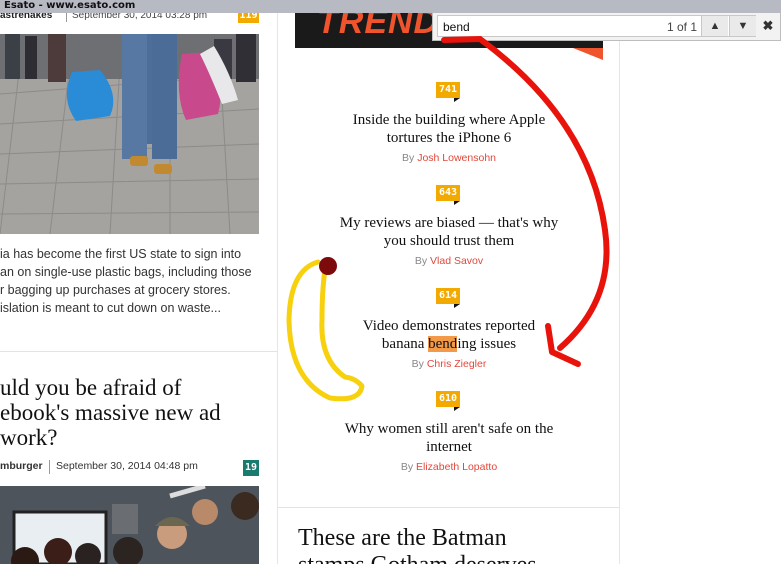 The width and height of the screenshot is (781, 564). What do you see at coordinates (682, 27) in the screenshot?
I see `find-match-count: 1 of 1` at bounding box center [682, 27].